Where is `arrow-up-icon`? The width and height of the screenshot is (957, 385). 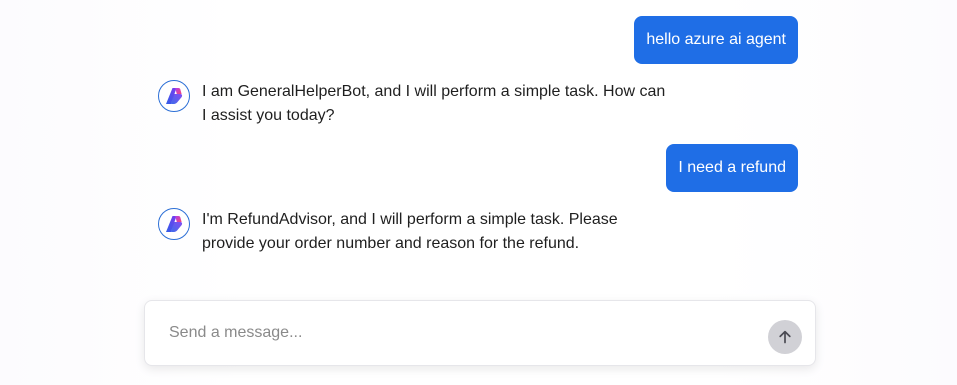
arrow-up-icon is located at coordinates (785, 337).